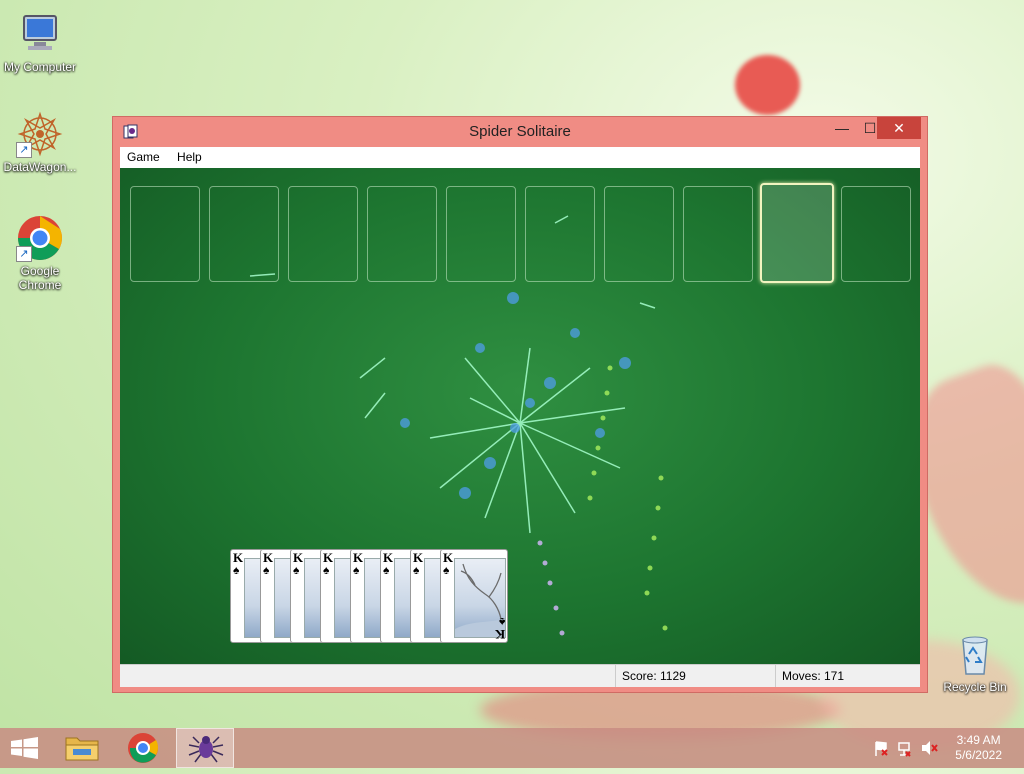  I want to click on spider-icon, so click(206, 749).